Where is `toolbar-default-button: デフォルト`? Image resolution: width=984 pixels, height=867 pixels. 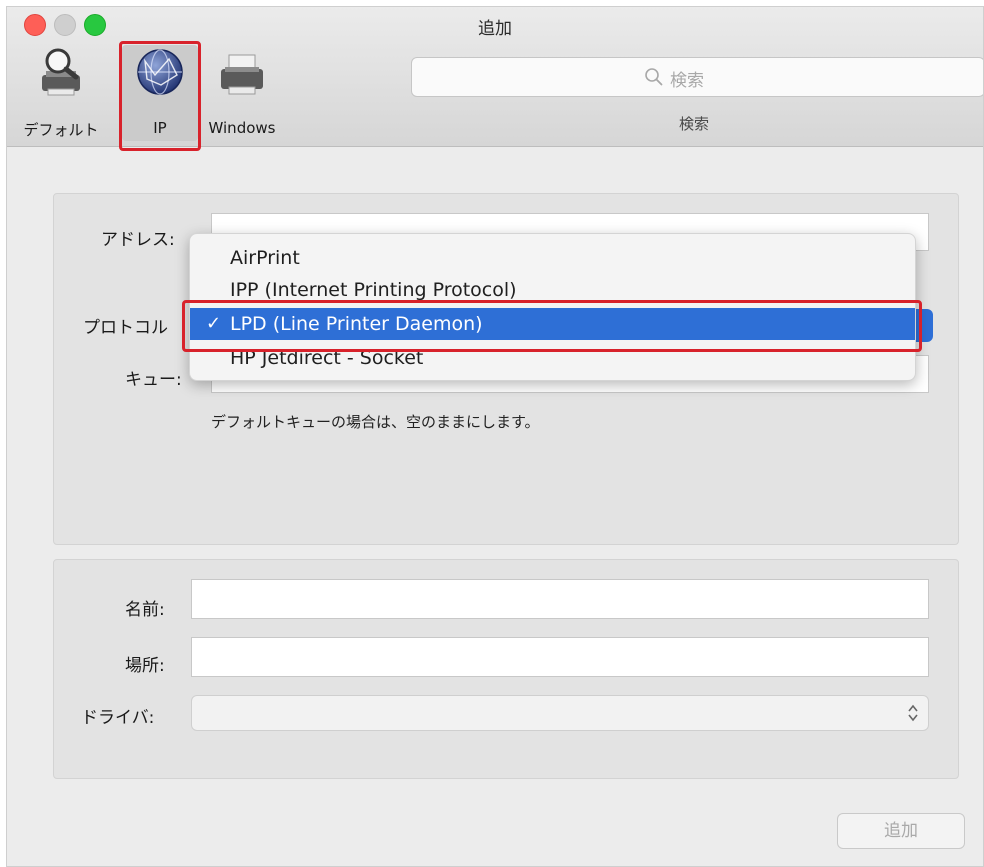
toolbar-default-button: デフォルト is located at coordinates (61, 93).